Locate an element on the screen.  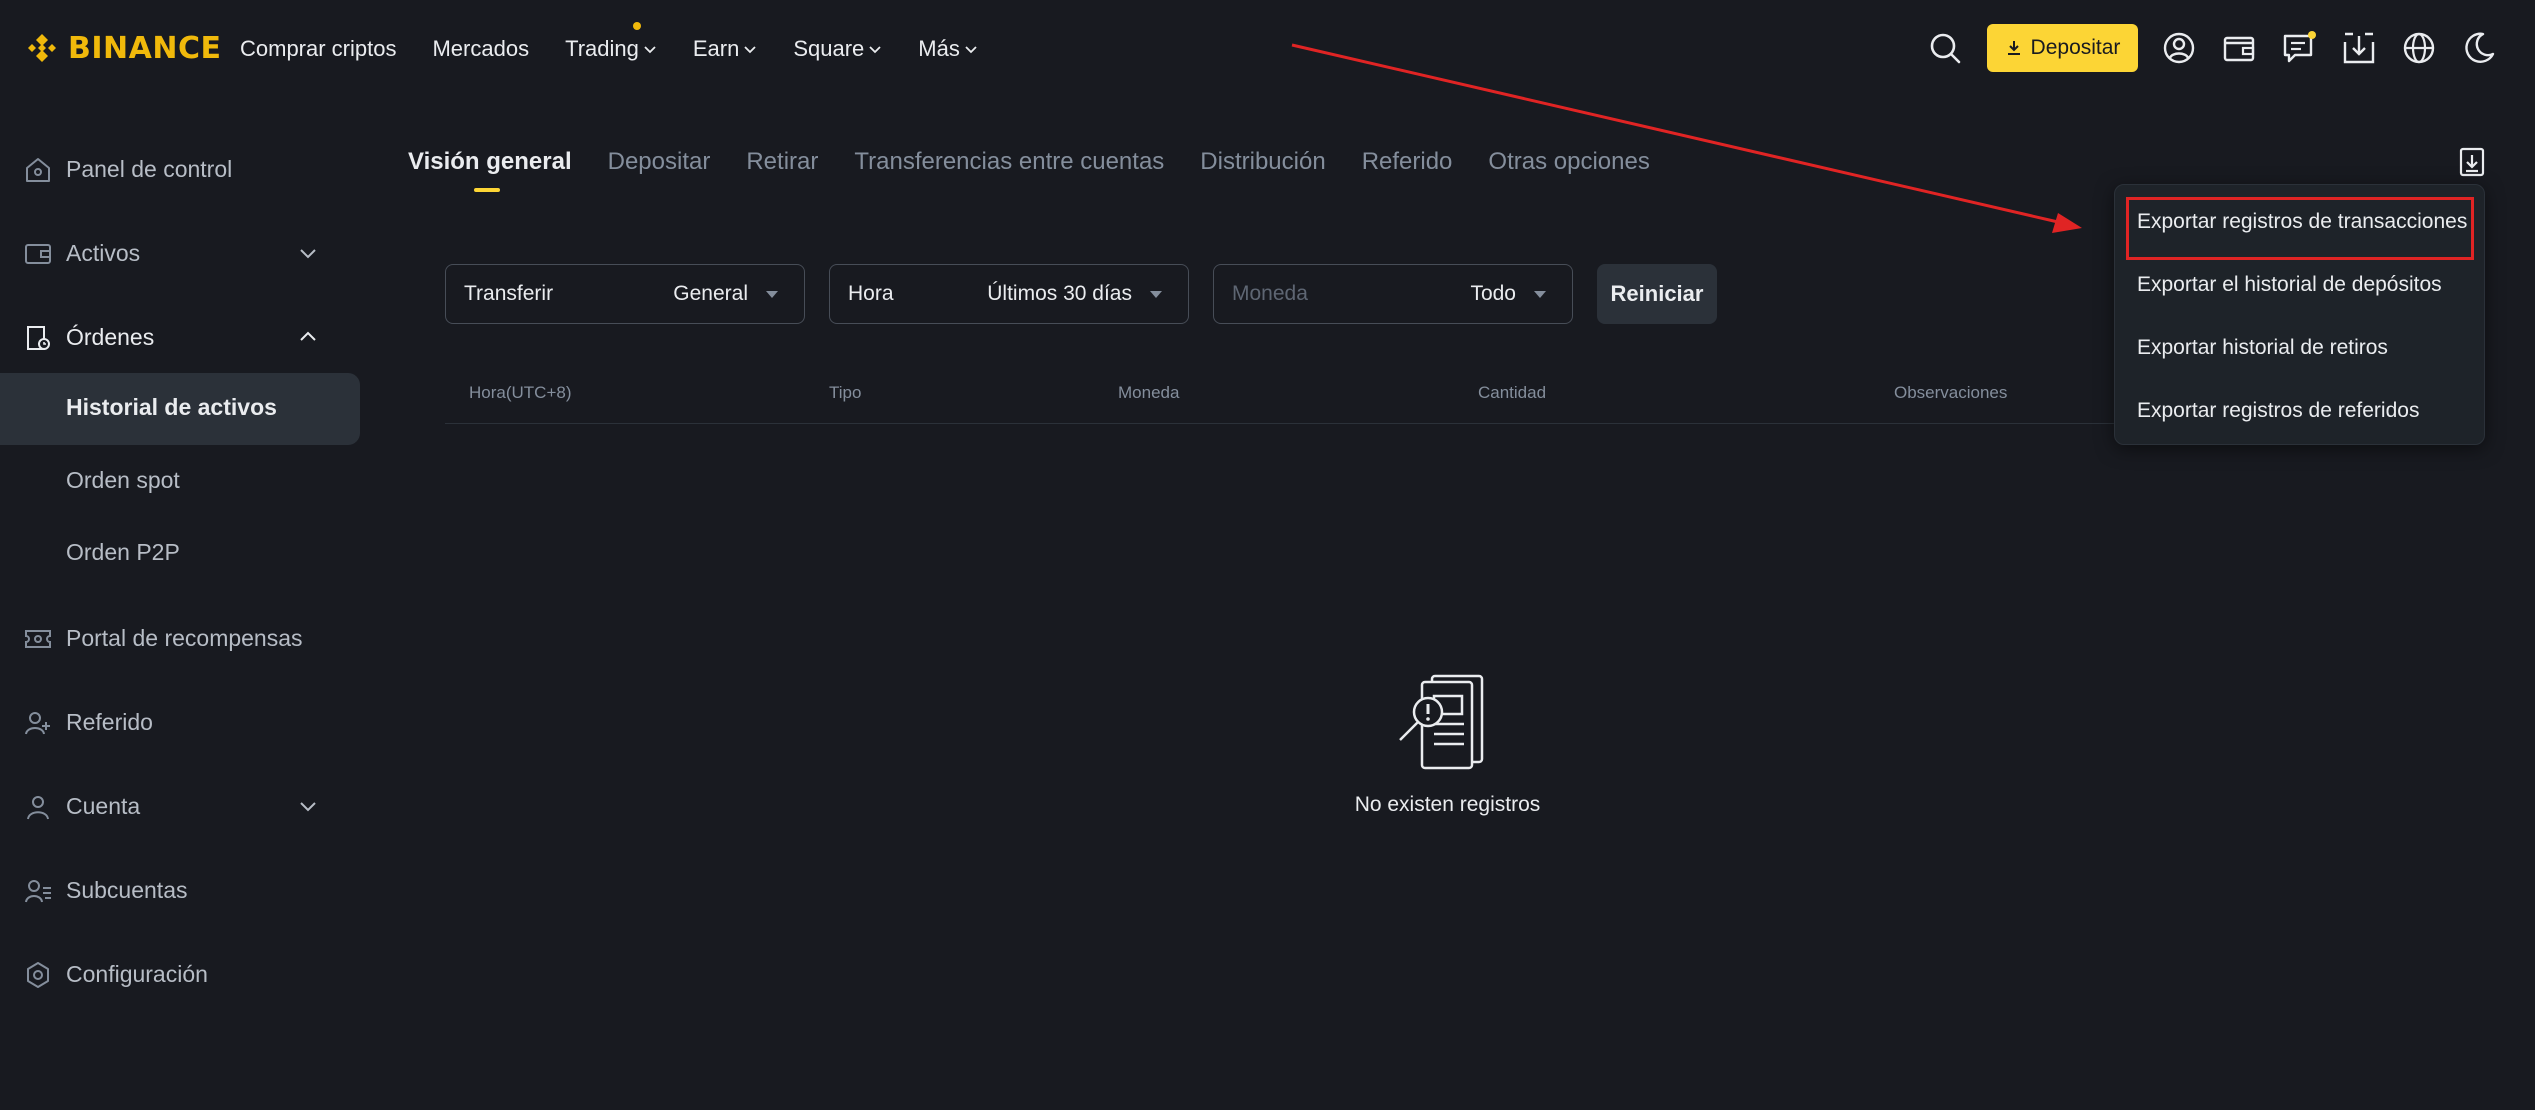
deposit-button: Depositar is located at coordinates (2062, 48).